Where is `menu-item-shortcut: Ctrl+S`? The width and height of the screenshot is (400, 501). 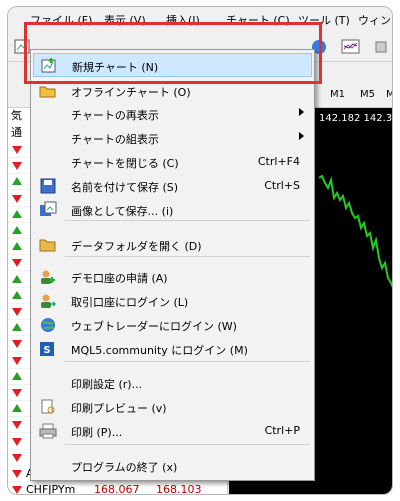 menu-item-shortcut: Ctrl+S is located at coordinates (282, 185).